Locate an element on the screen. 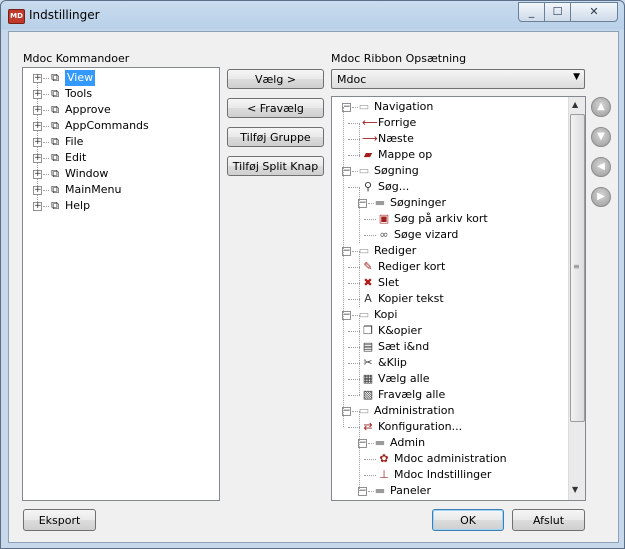  tree-item: + ⧉ View is located at coordinates (118, 78).